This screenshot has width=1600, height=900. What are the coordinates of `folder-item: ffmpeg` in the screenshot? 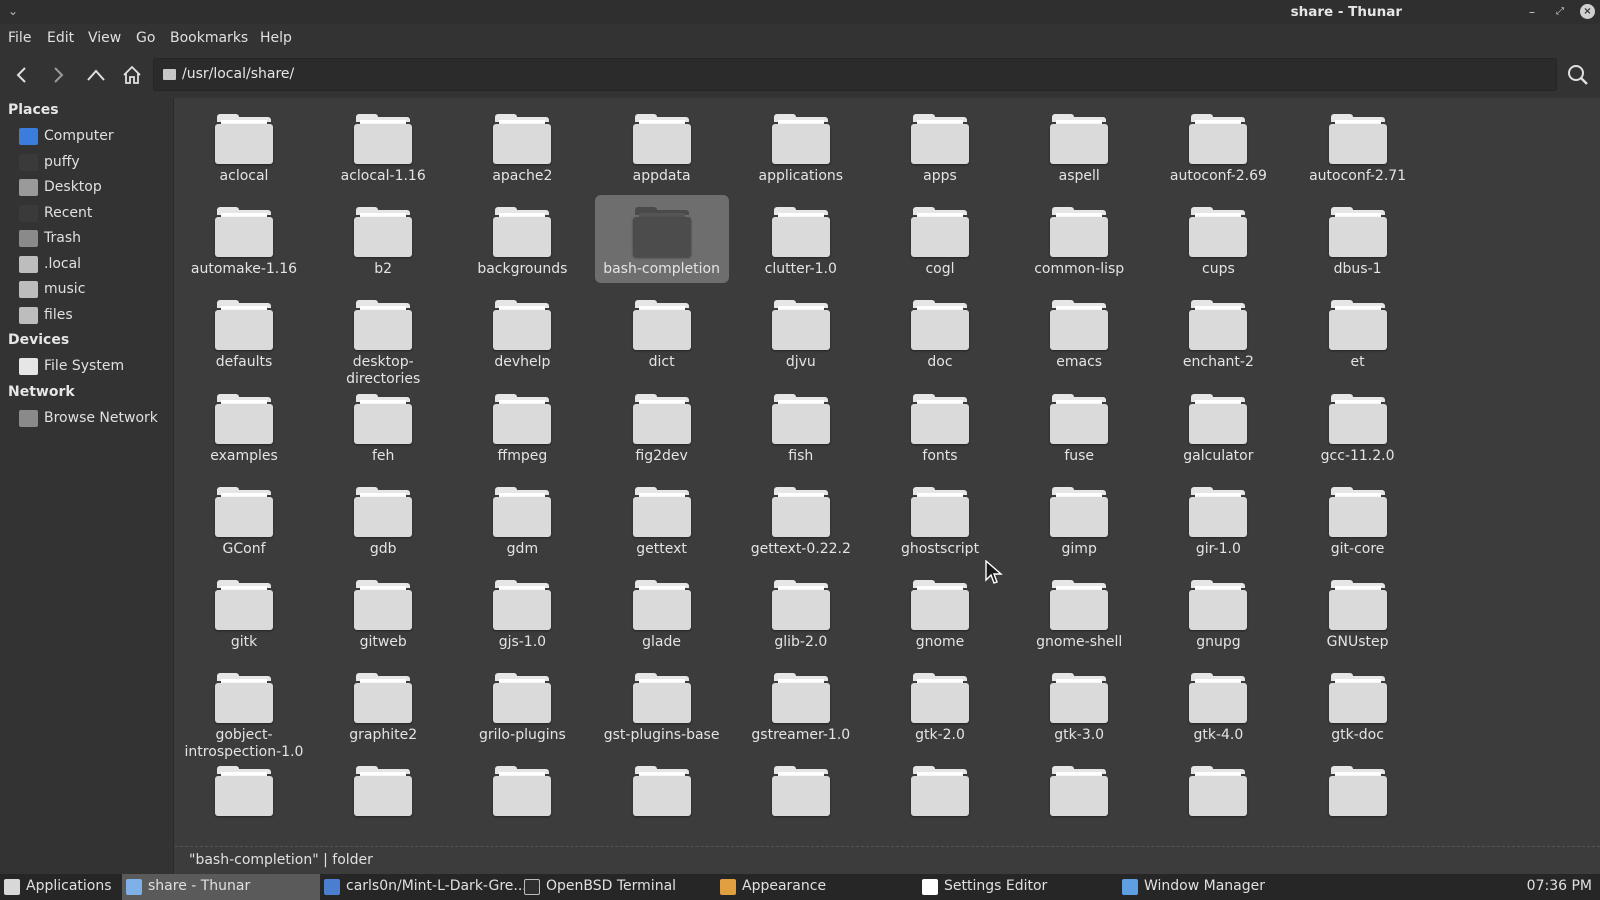 It's located at (522, 426).